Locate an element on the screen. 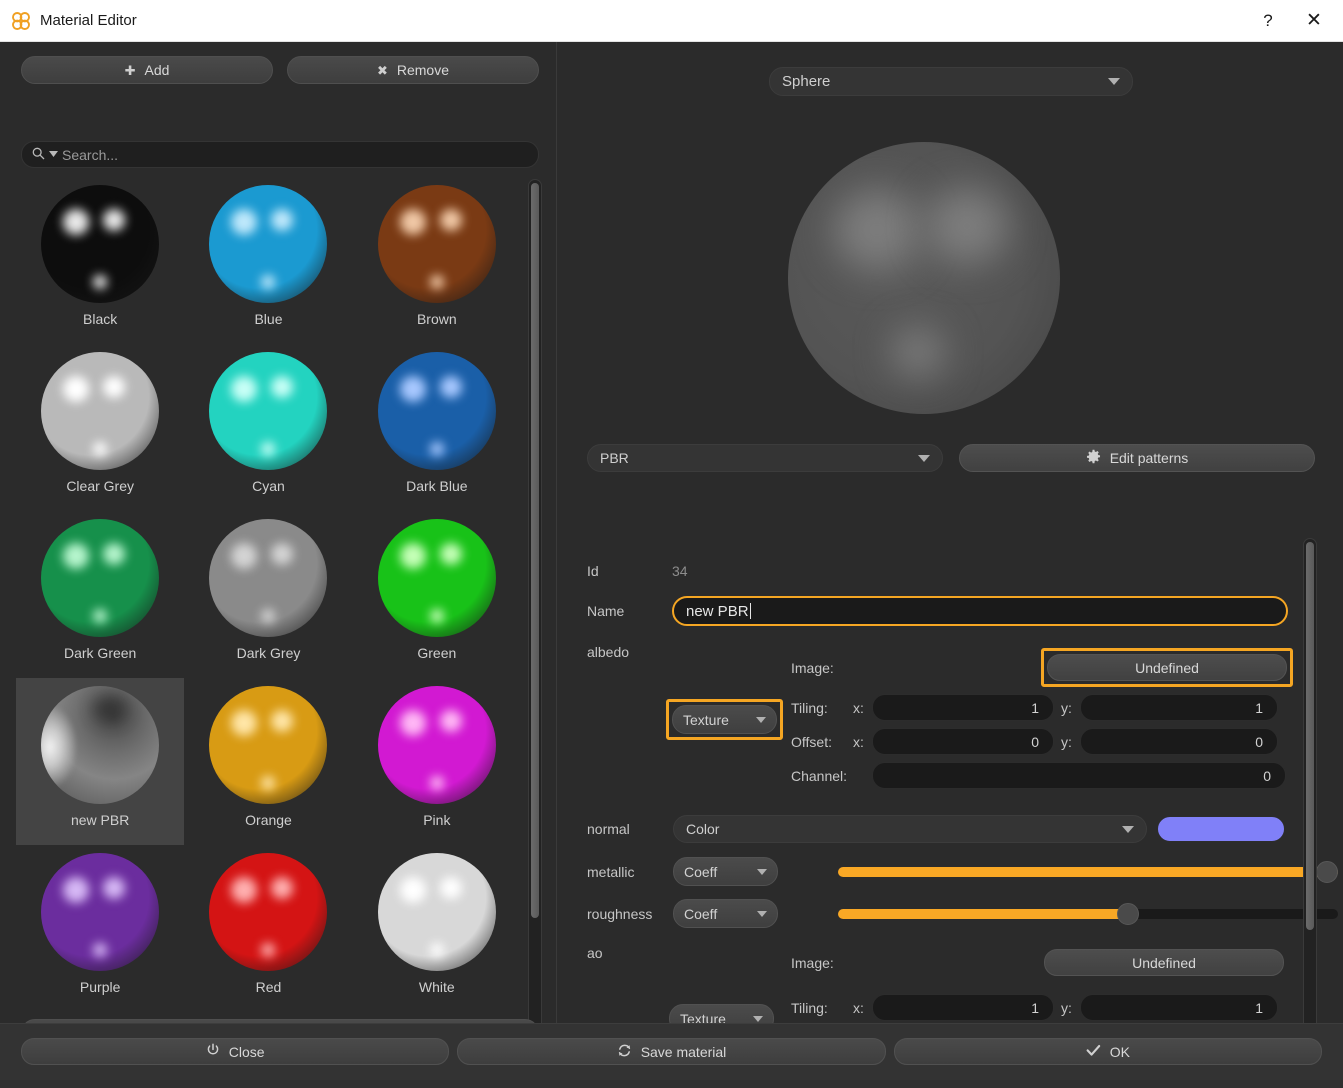 Image resolution: width=1343 pixels, height=1088 pixels. material-item-label: Blue is located at coordinates (268, 319).